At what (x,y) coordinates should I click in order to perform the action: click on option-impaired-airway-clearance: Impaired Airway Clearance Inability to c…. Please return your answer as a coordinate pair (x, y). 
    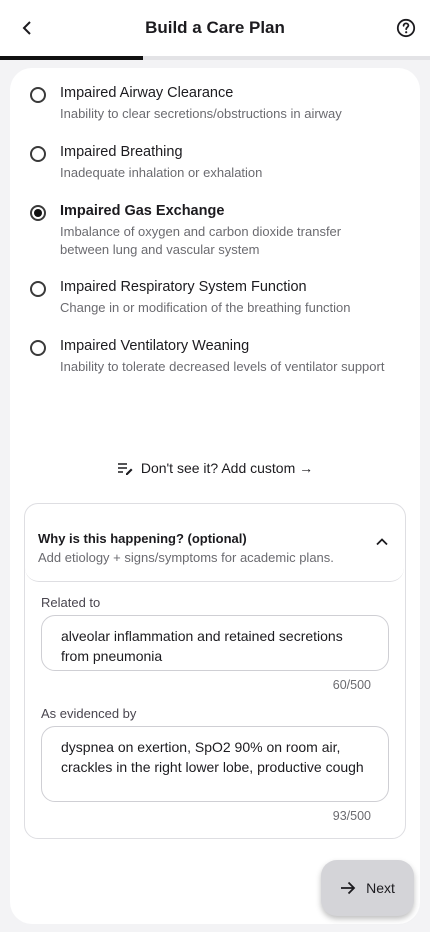
    Looking at the image, I should click on (215, 97).